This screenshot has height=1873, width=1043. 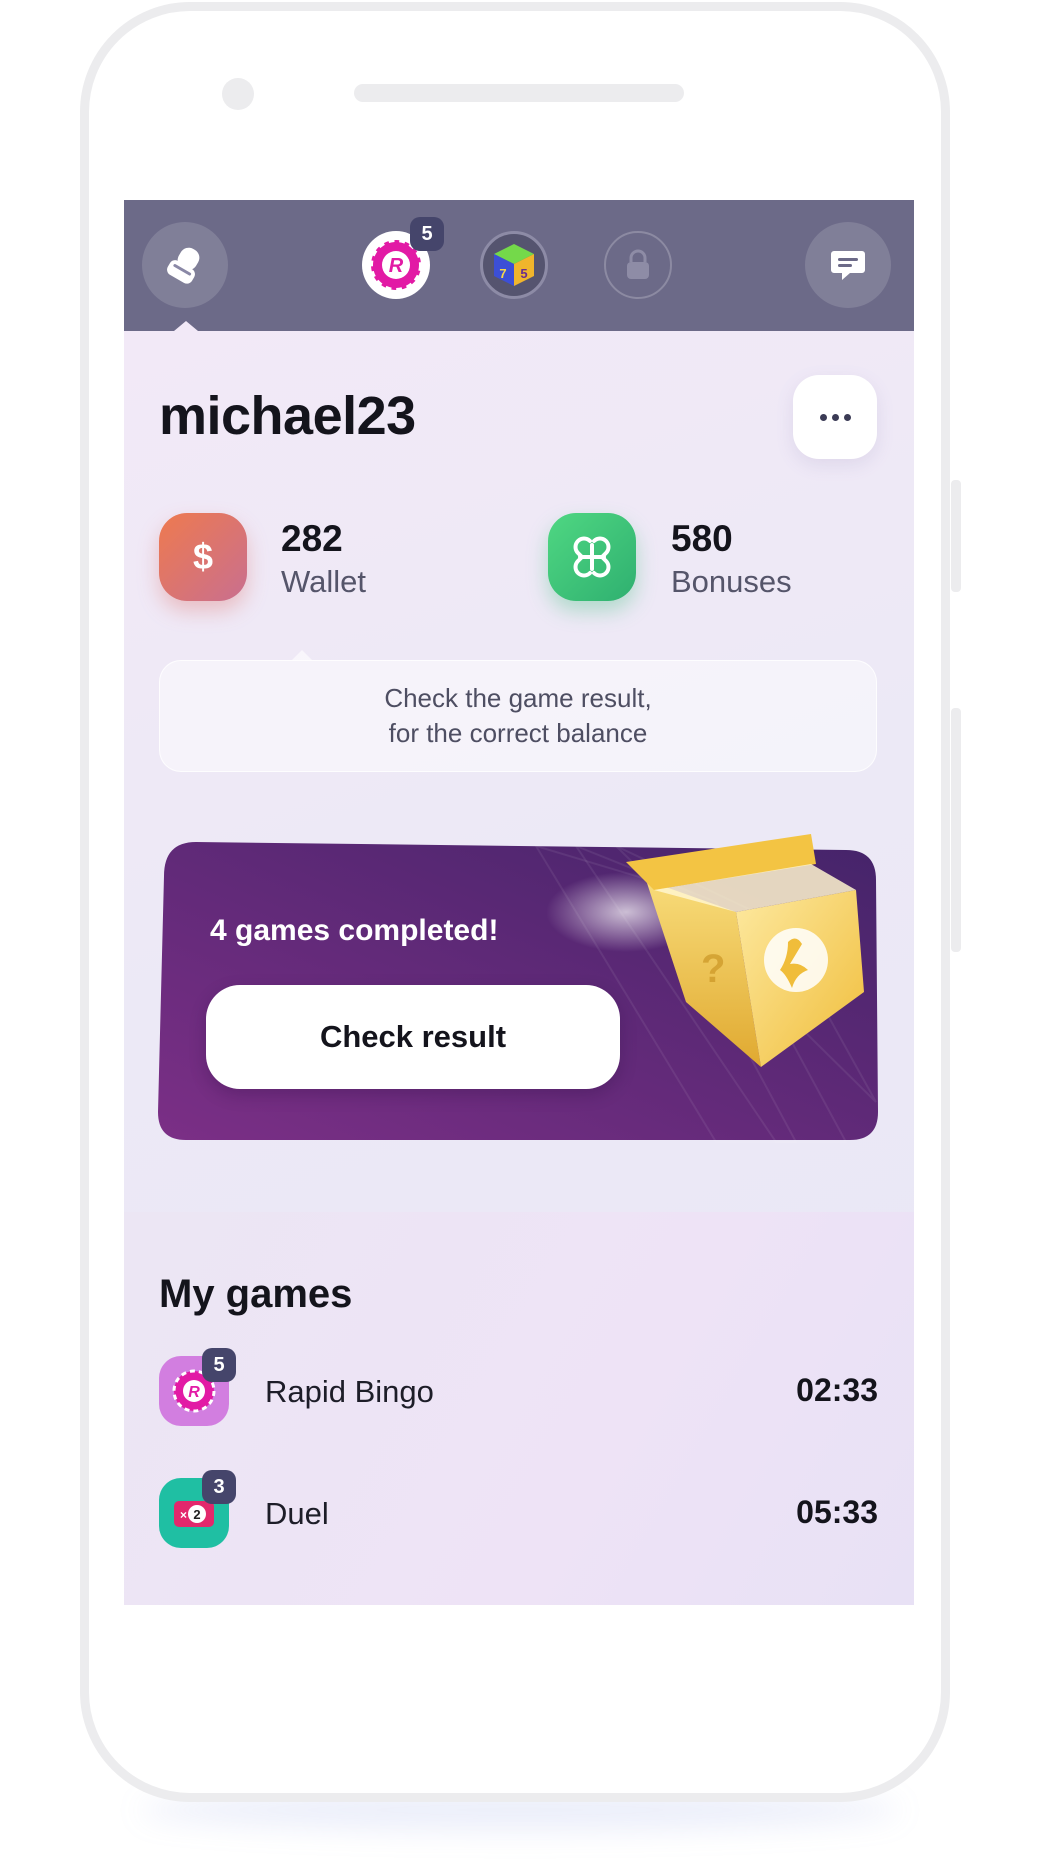 I want to click on game-badge: 3, so click(x=219, y=1487).